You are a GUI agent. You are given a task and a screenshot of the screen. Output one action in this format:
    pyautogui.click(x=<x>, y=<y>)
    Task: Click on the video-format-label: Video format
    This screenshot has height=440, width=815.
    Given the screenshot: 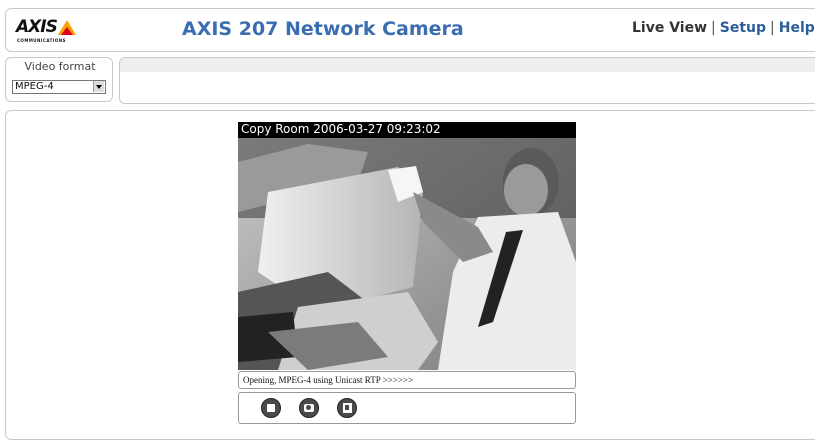 What is the action you would take?
    pyautogui.click(x=60, y=66)
    